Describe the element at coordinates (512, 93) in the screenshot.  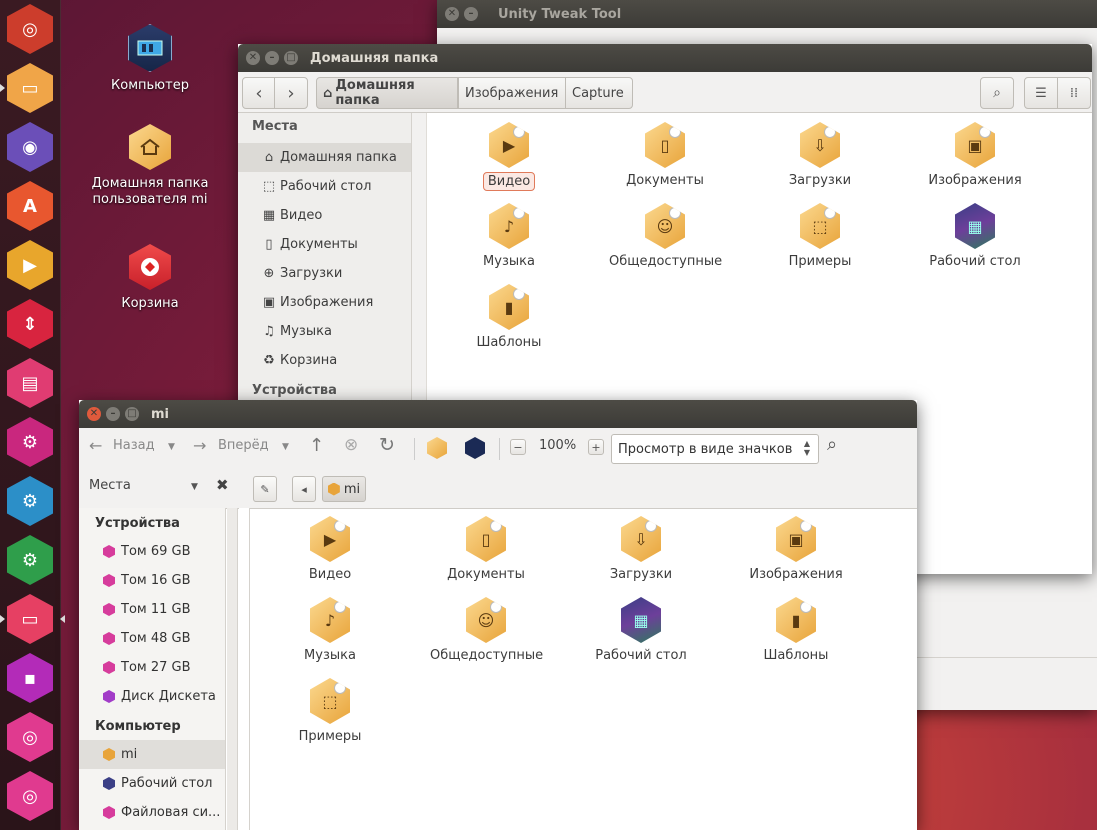
I see `breadcrumb-images: Изображения` at that location.